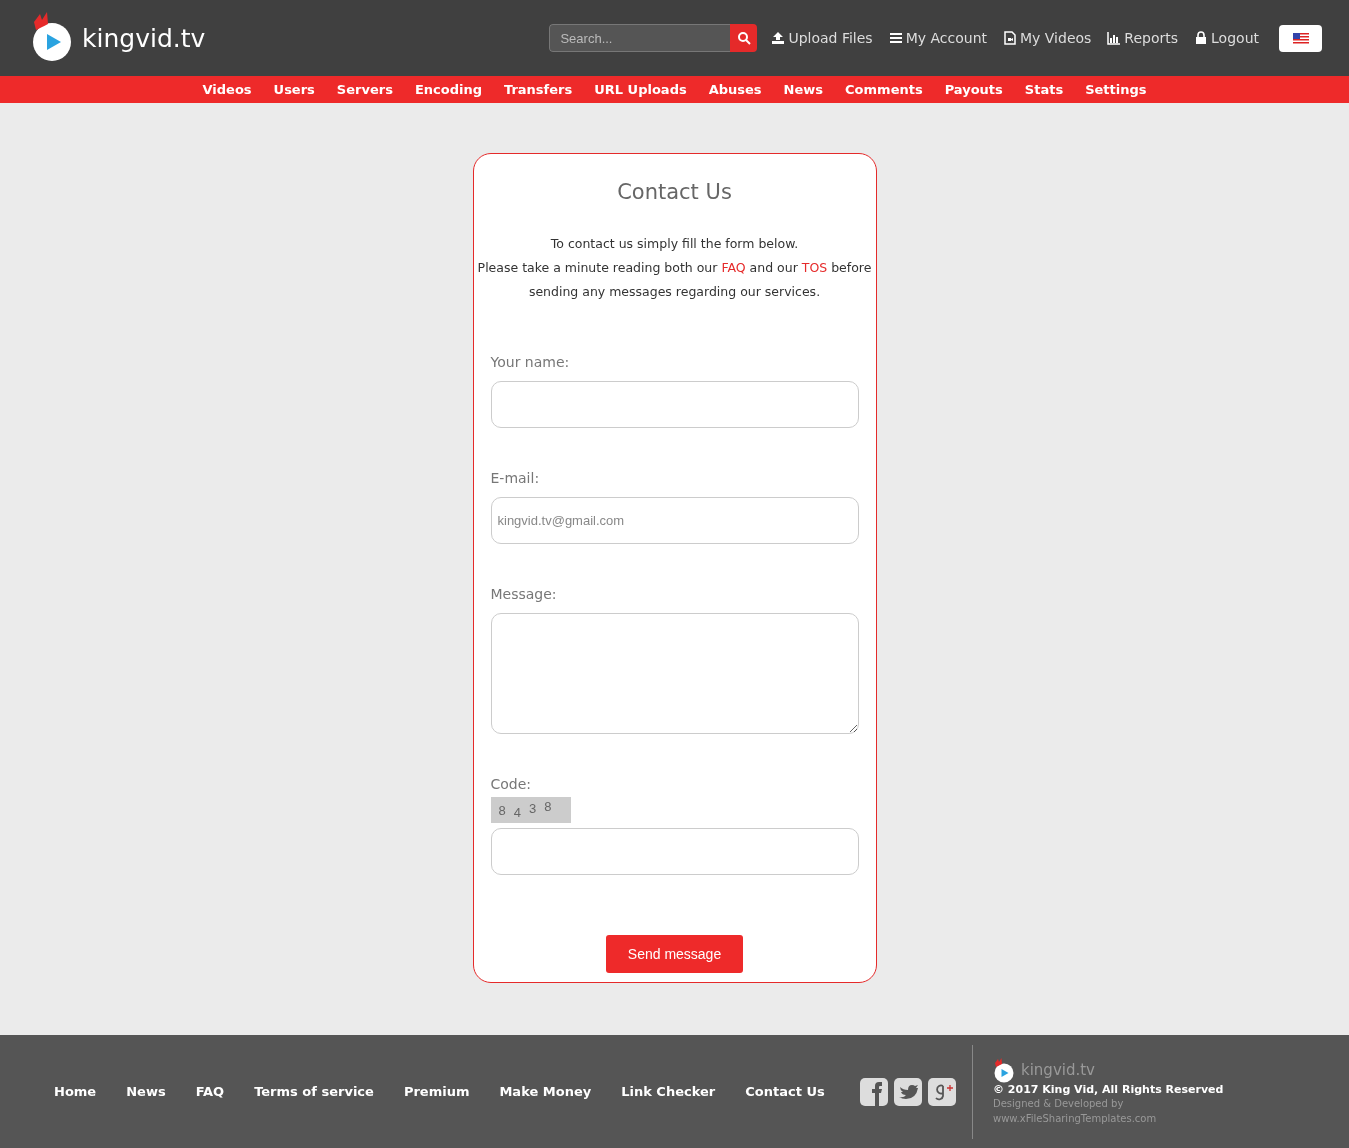 Image resolution: width=1349 pixels, height=1148 pixels. What do you see at coordinates (524, 594) in the screenshot?
I see `field-label: Message:` at bounding box center [524, 594].